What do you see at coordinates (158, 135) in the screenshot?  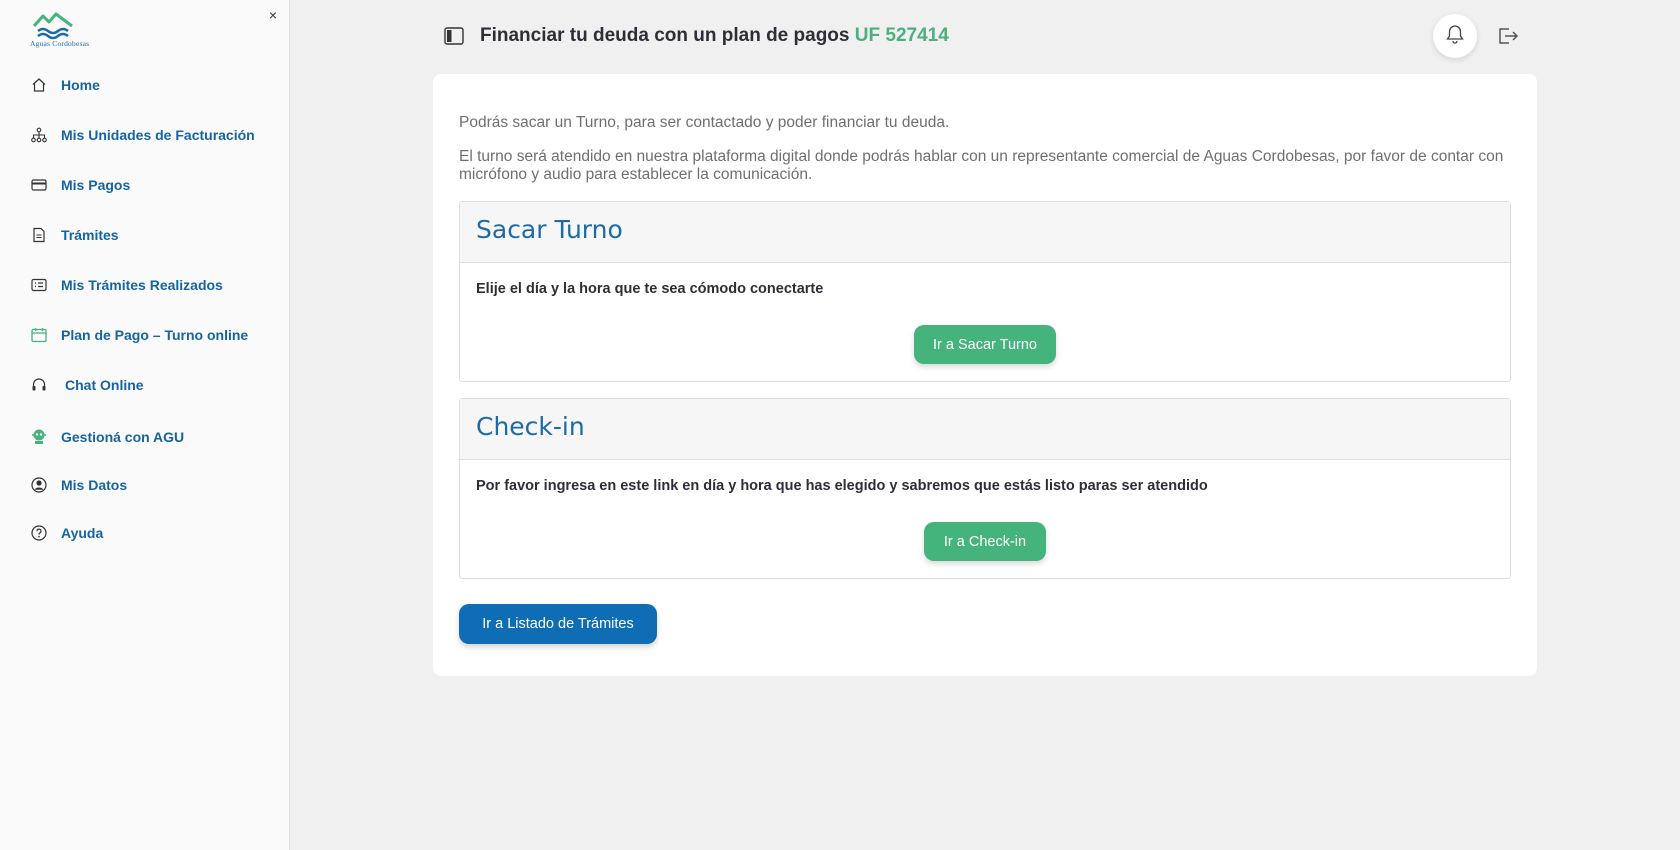 I see `sidebar-item-label: Mis Unidades de Facturación` at bounding box center [158, 135].